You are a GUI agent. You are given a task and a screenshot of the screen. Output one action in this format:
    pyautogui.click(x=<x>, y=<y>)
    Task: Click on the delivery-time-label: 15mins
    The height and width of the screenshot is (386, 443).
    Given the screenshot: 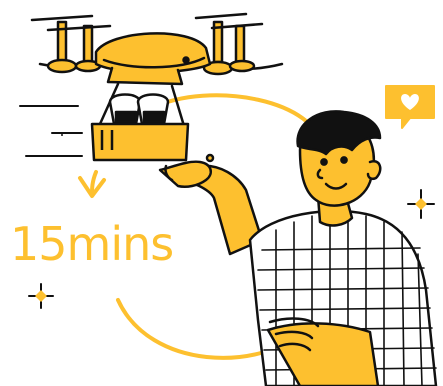 What is the action you would take?
    pyautogui.click(x=92, y=244)
    